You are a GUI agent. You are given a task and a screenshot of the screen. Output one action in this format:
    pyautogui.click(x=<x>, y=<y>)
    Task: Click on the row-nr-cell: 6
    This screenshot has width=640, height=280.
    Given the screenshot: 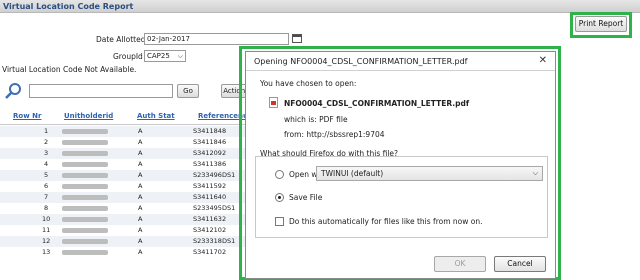 What is the action you would take?
    pyautogui.click(x=46, y=186)
    